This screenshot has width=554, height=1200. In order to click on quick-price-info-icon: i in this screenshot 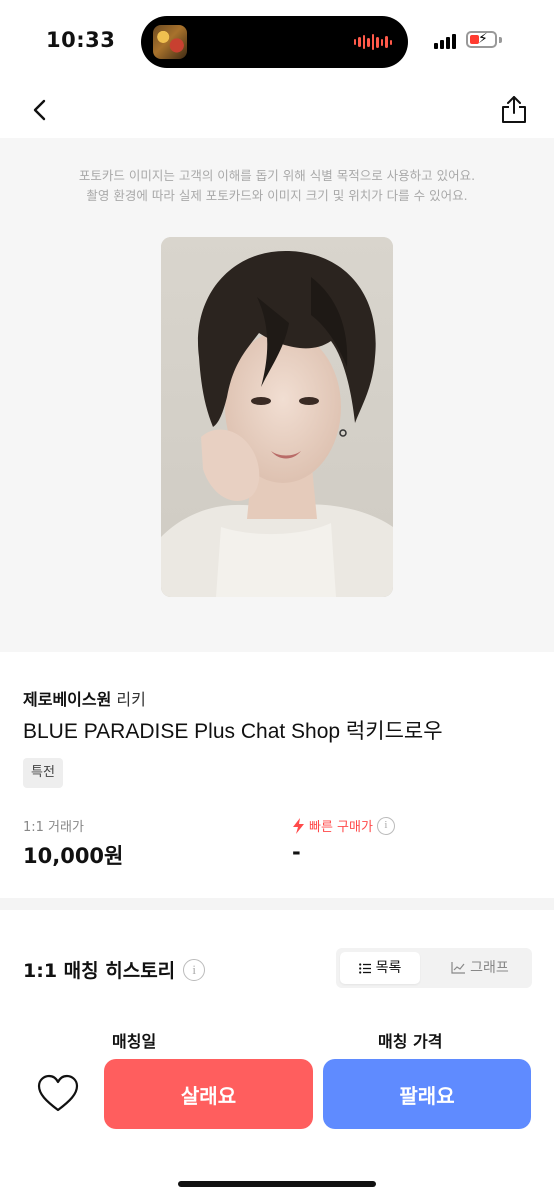, I will do `click(385, 825)`.